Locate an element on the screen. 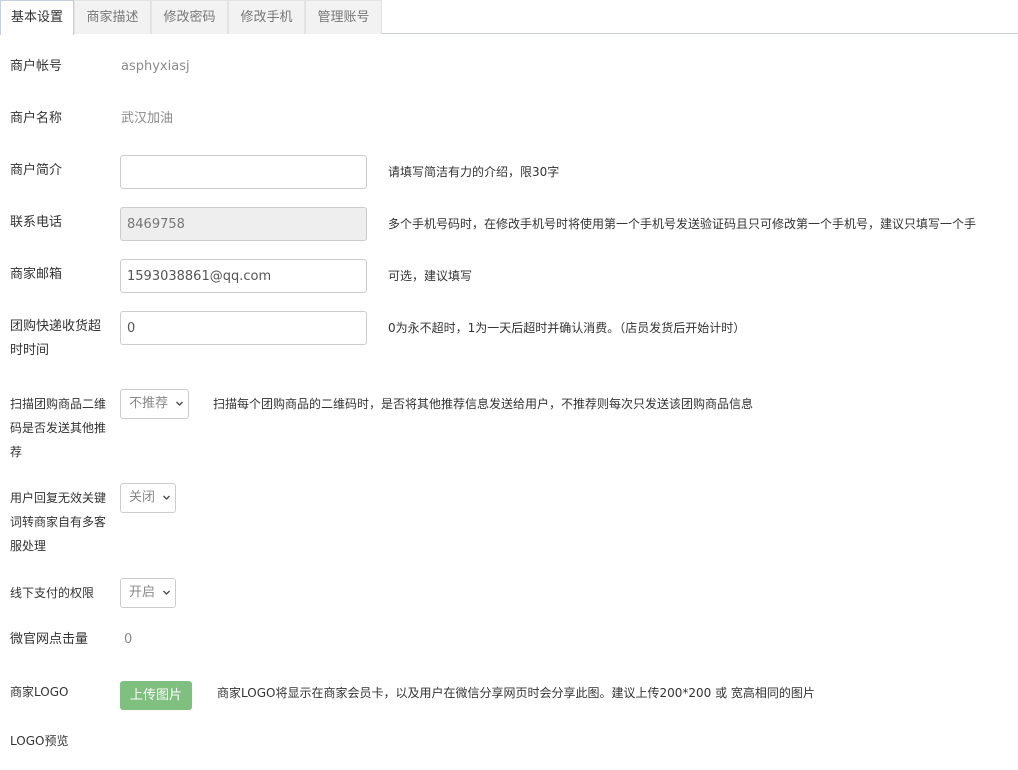 The width and height of the screenshot is (1018, 770). phone-input is located at coordinates (243, 224).